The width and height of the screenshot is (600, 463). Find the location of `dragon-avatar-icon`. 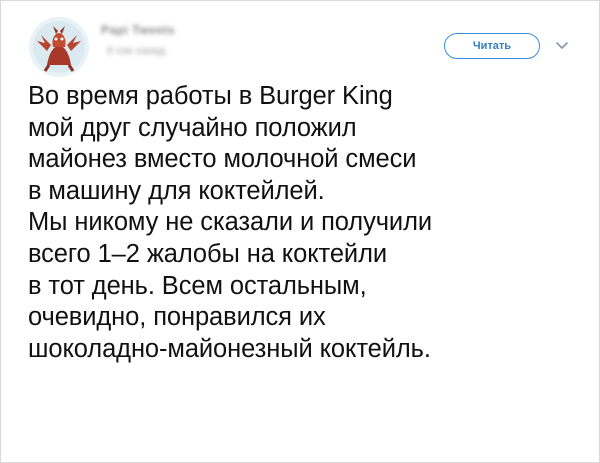

dragon-avatar-icon is located at coordinates (59, 47).